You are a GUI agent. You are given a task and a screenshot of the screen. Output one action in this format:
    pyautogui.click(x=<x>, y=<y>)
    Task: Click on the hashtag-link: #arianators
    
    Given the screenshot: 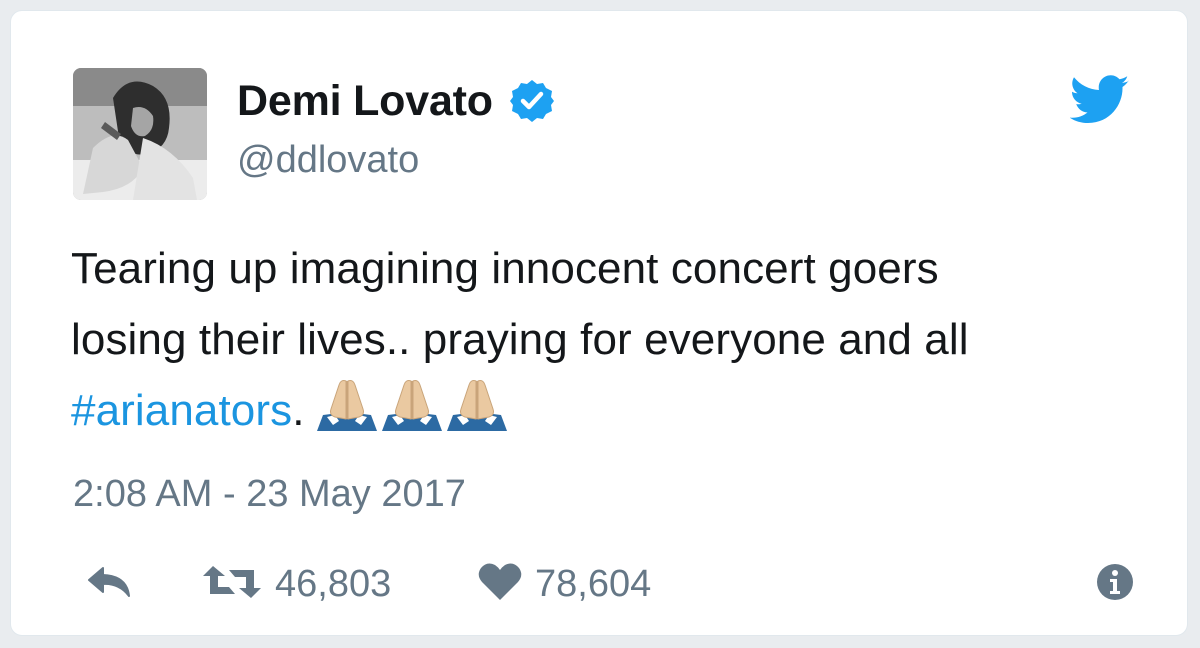 What is the action you would take?
    pyautogui.click(x=181, y=410)
    